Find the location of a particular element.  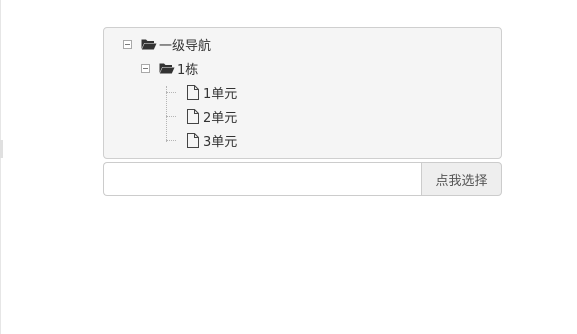

tree-node-label: 3单元 is located at coordinates (220, 142).